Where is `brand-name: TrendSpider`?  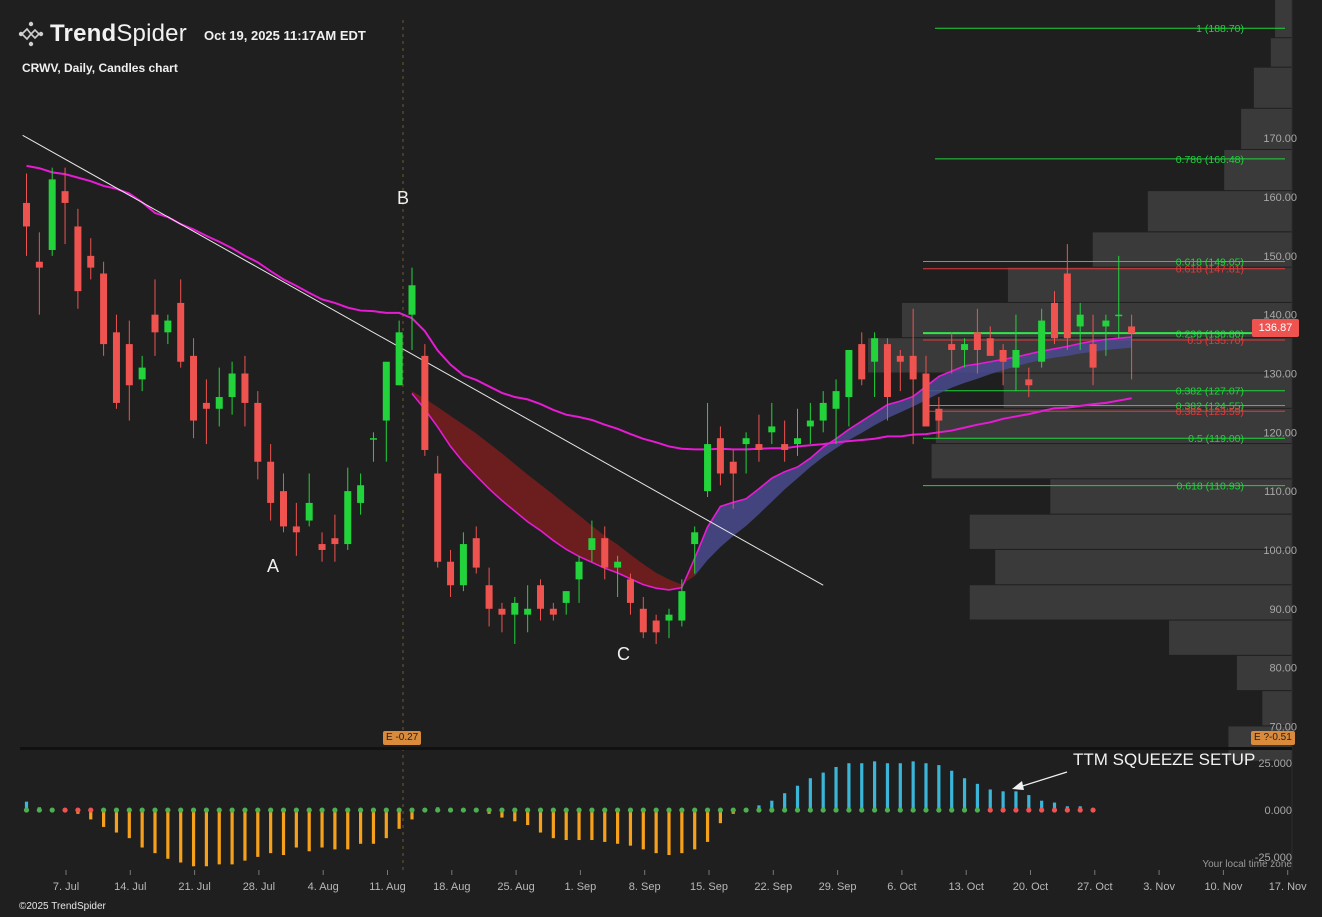
brand-name: TrendSpider is located at coordinates (118, 33).